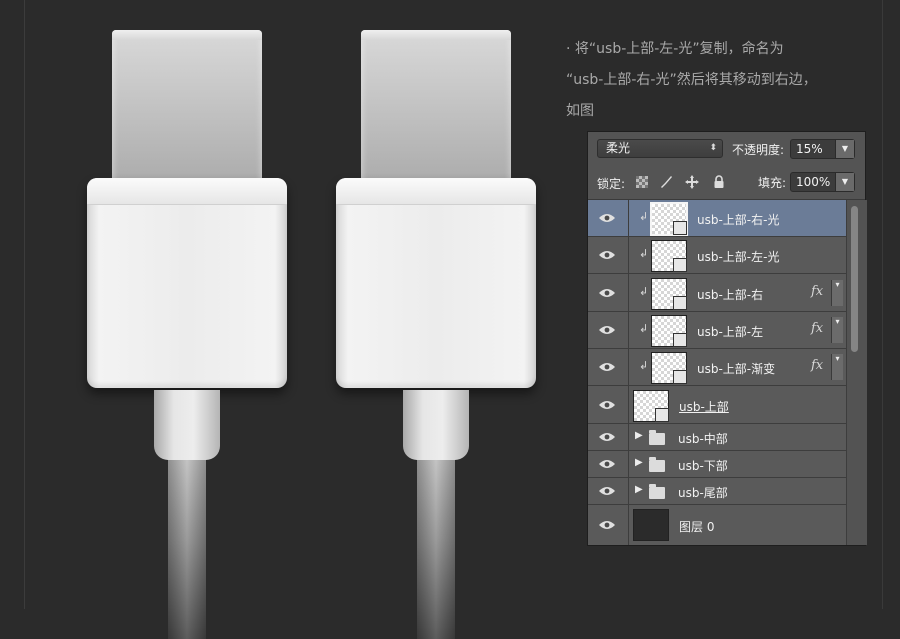 The width and height of the screenshot is (900, 639). I want to click on layer-row: ↲ usb-上部-右-光, so click(717, 218).